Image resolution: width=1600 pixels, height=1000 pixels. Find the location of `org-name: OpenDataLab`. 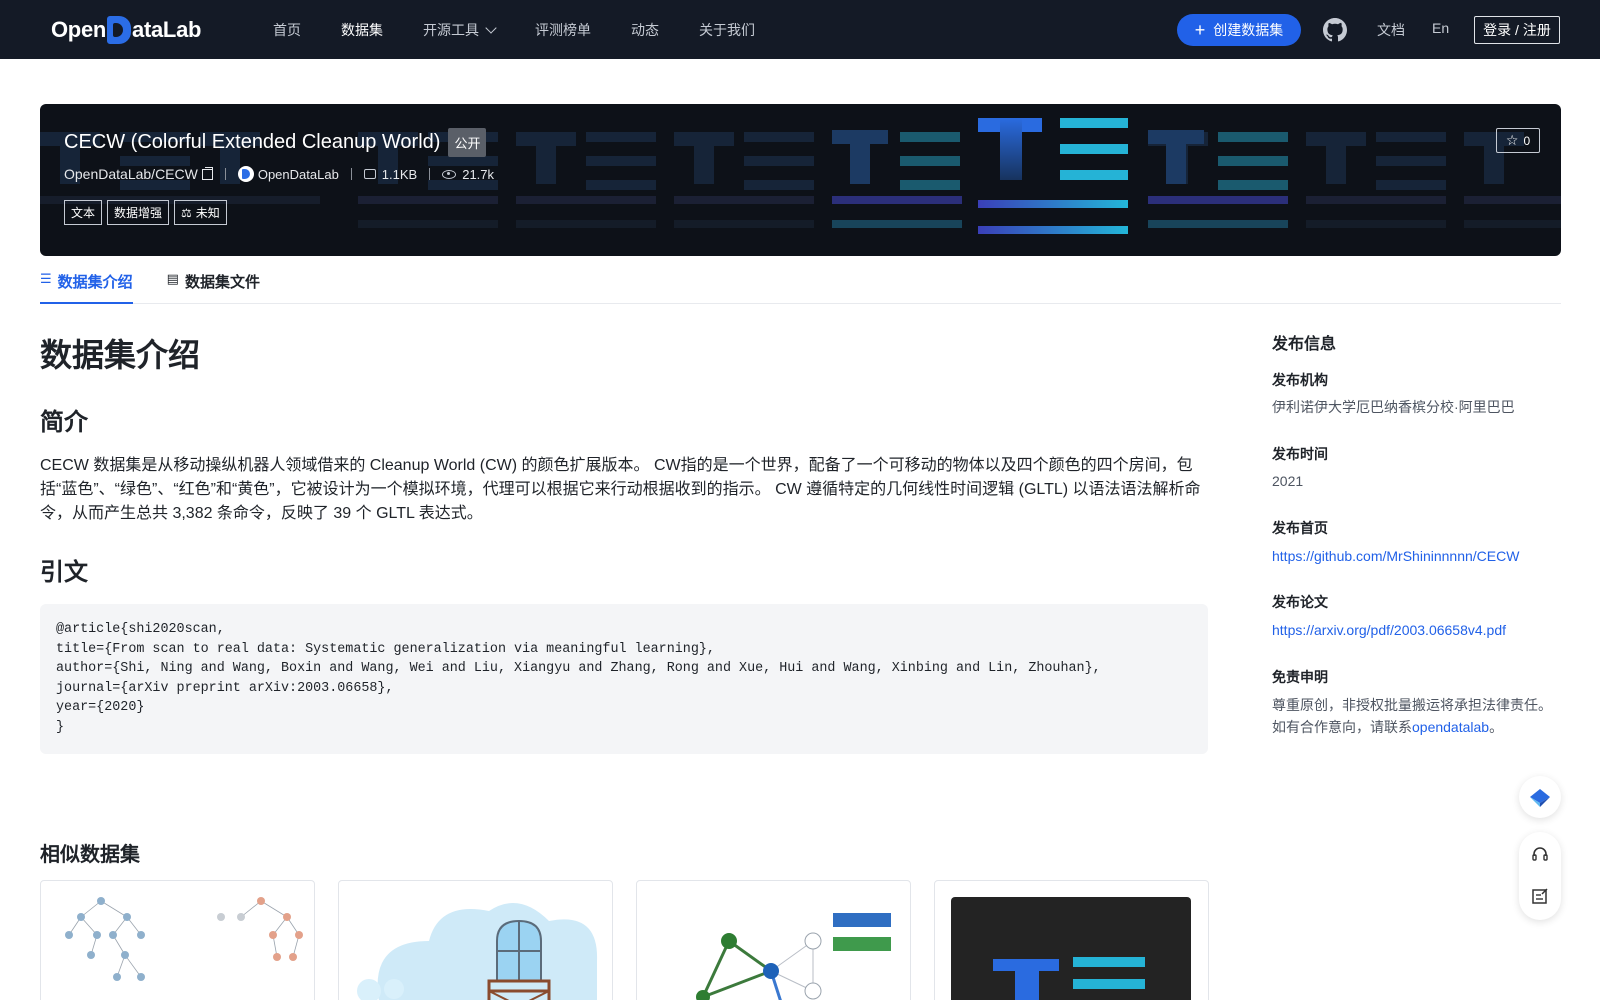

org-name: OpenDataLab is located at coordinates (298, 174).